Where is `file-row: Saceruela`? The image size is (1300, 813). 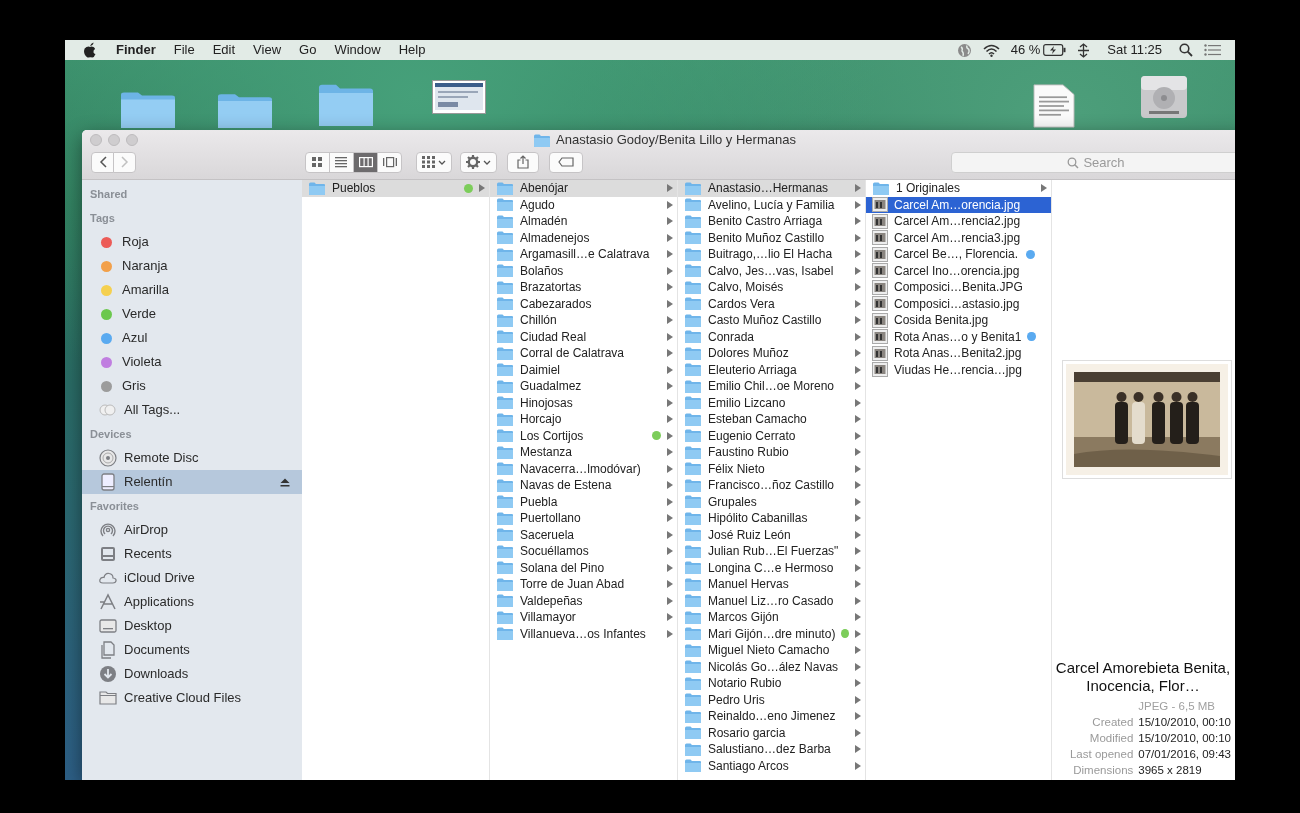
file-row: Saceruela is located at coordinates (583, 534).